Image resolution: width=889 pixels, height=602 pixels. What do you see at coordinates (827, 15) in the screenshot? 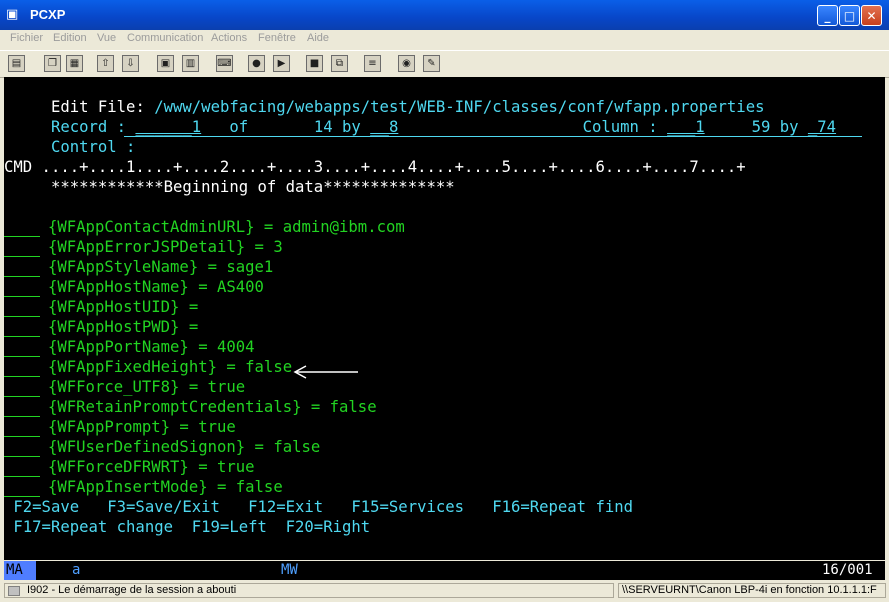
I see `minimize-button: _` at bounding box center [827, 15].